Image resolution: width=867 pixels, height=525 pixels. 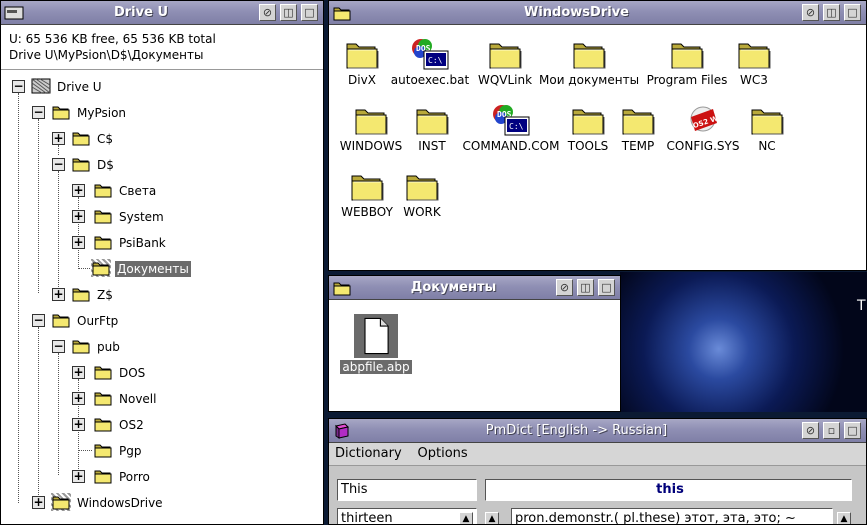 I want to click on pmdict-titlebar: PmDict [English -> Russian] ⊘ ▫ □, so click(x=597, y=431).